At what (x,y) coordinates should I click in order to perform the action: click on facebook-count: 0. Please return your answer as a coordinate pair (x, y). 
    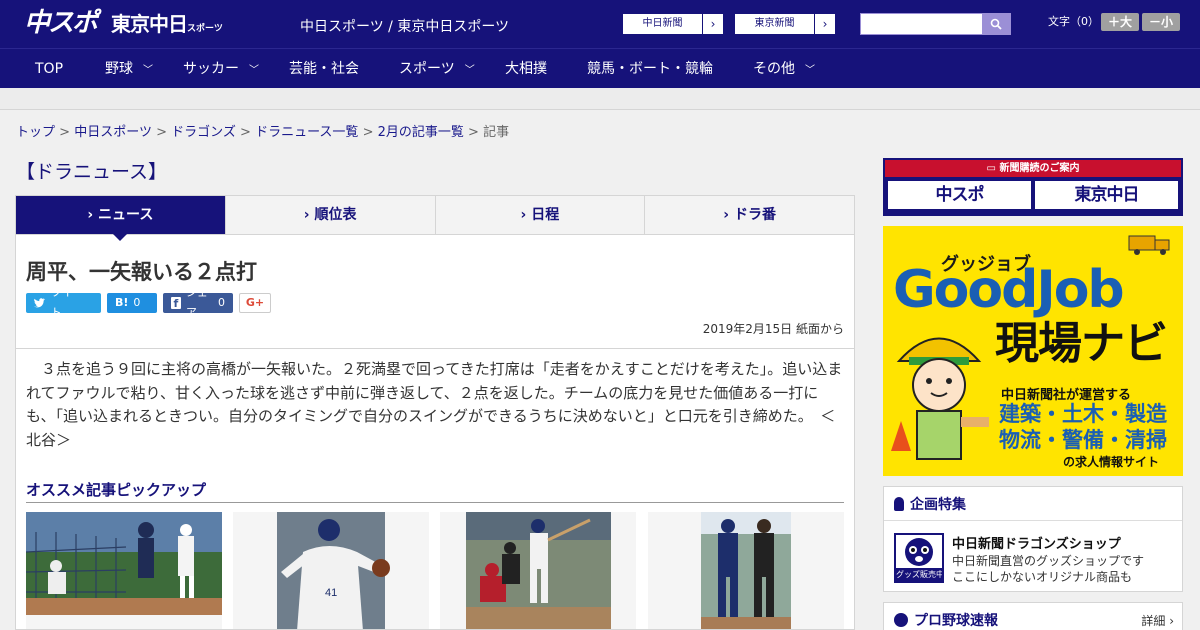
    Looking at the image, I should click on (221, 302).